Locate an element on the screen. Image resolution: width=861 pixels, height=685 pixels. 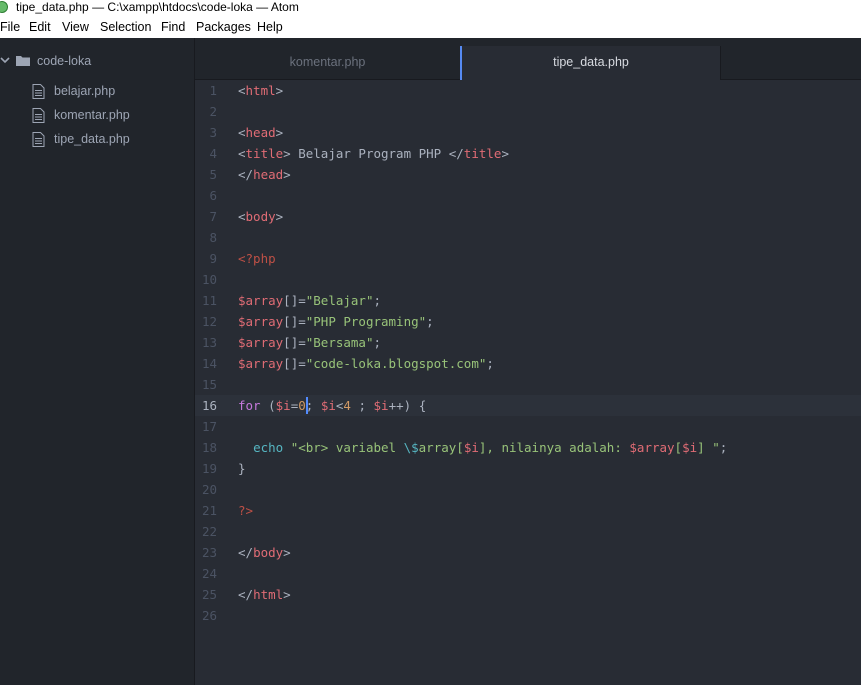
line-number: 3 is located at coordinates (213, 132).